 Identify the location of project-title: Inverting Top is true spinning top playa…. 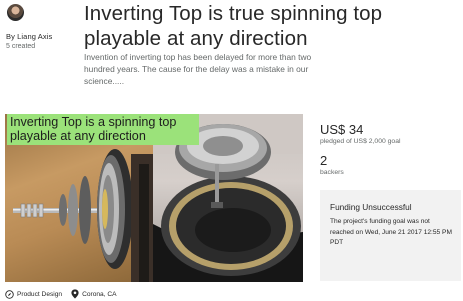
(233, 26).